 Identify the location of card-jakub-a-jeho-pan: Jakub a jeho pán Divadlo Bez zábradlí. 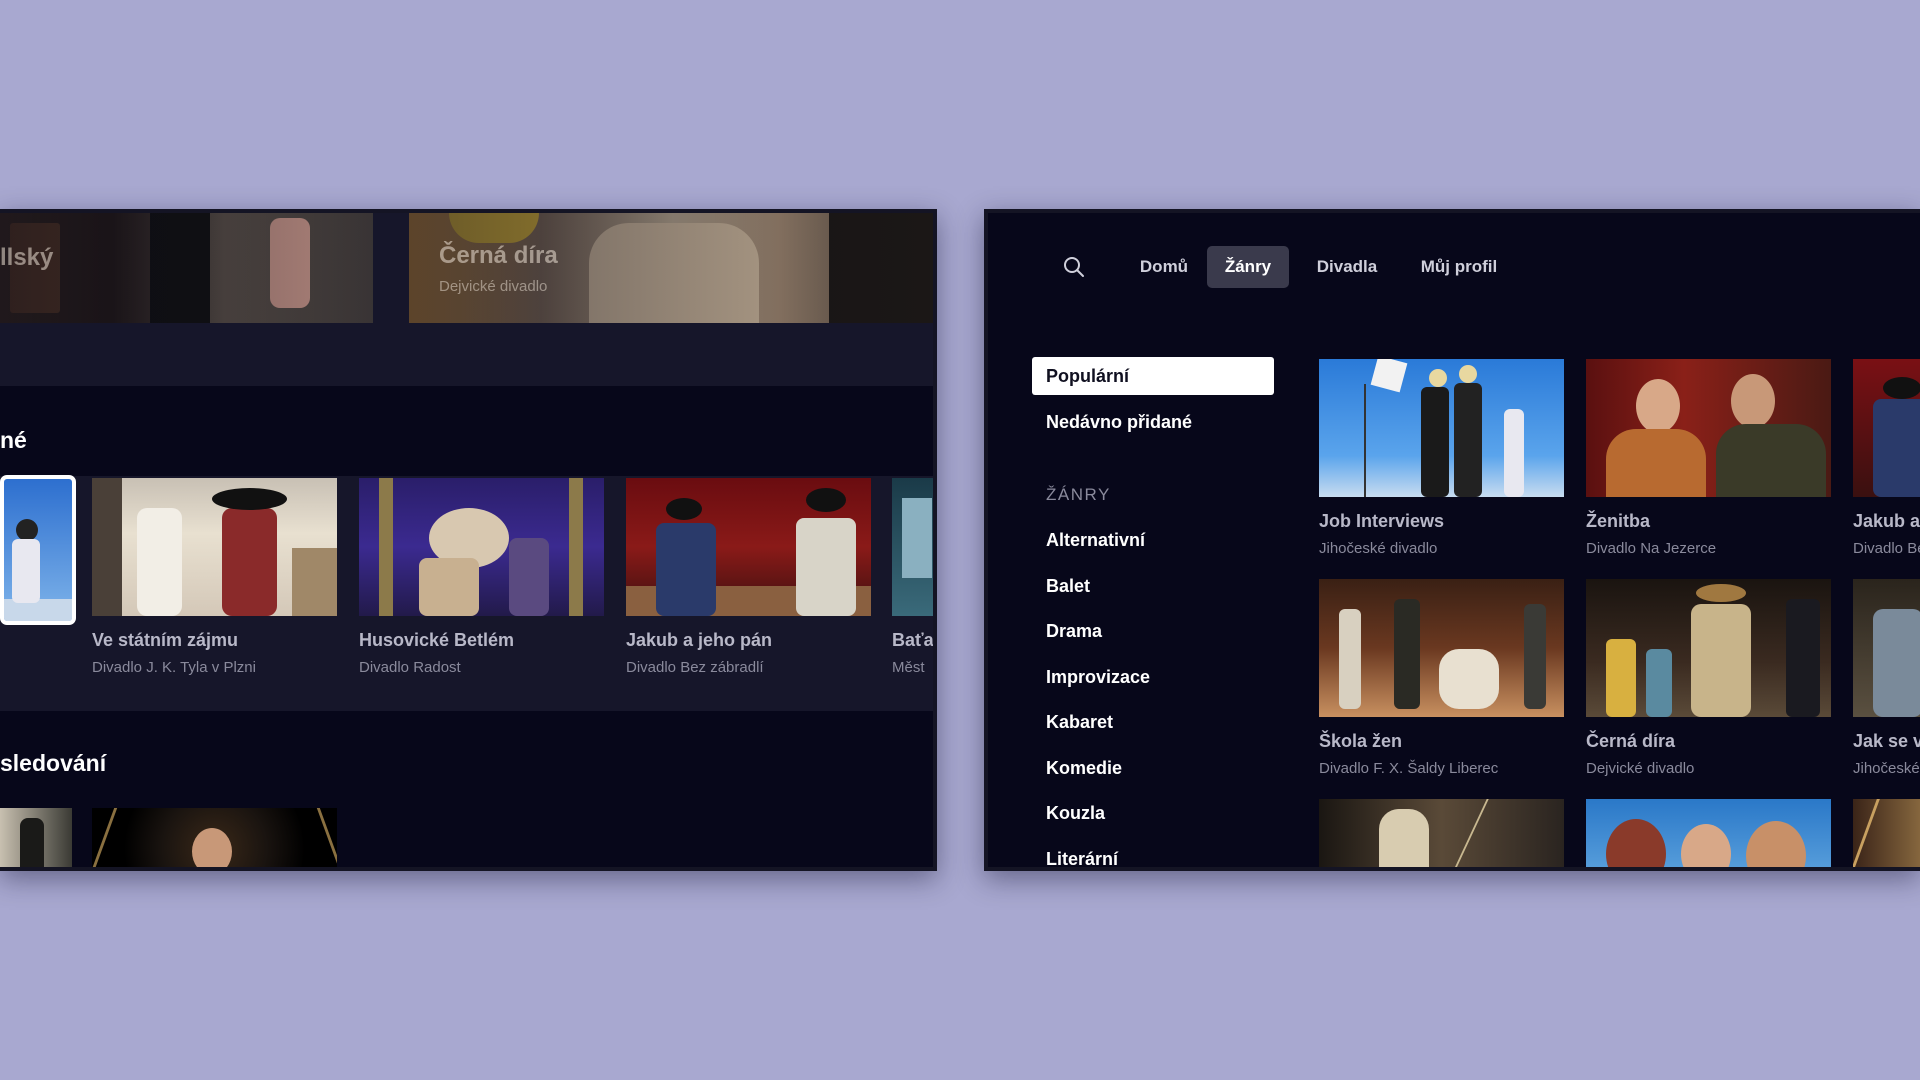
(748, 578).